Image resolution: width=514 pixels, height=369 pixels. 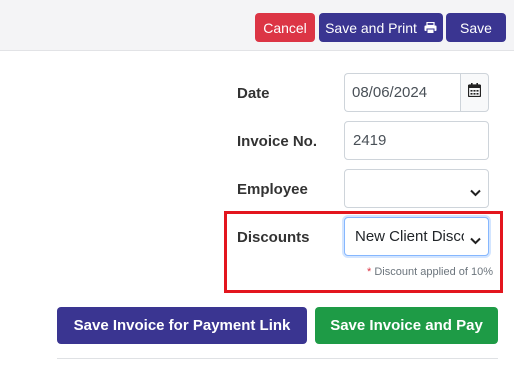 I want to click on save-invoice-payment-link-button: Save Invoice for Payment Link, so click(x=182, y=325).